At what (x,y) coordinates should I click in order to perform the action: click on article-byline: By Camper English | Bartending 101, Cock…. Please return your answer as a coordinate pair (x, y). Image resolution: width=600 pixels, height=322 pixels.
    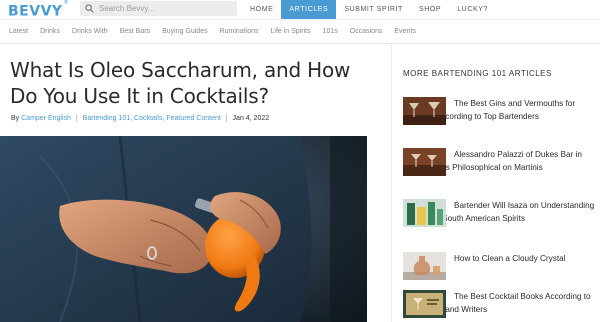
    Looking at the image, I should click on (140, 119).